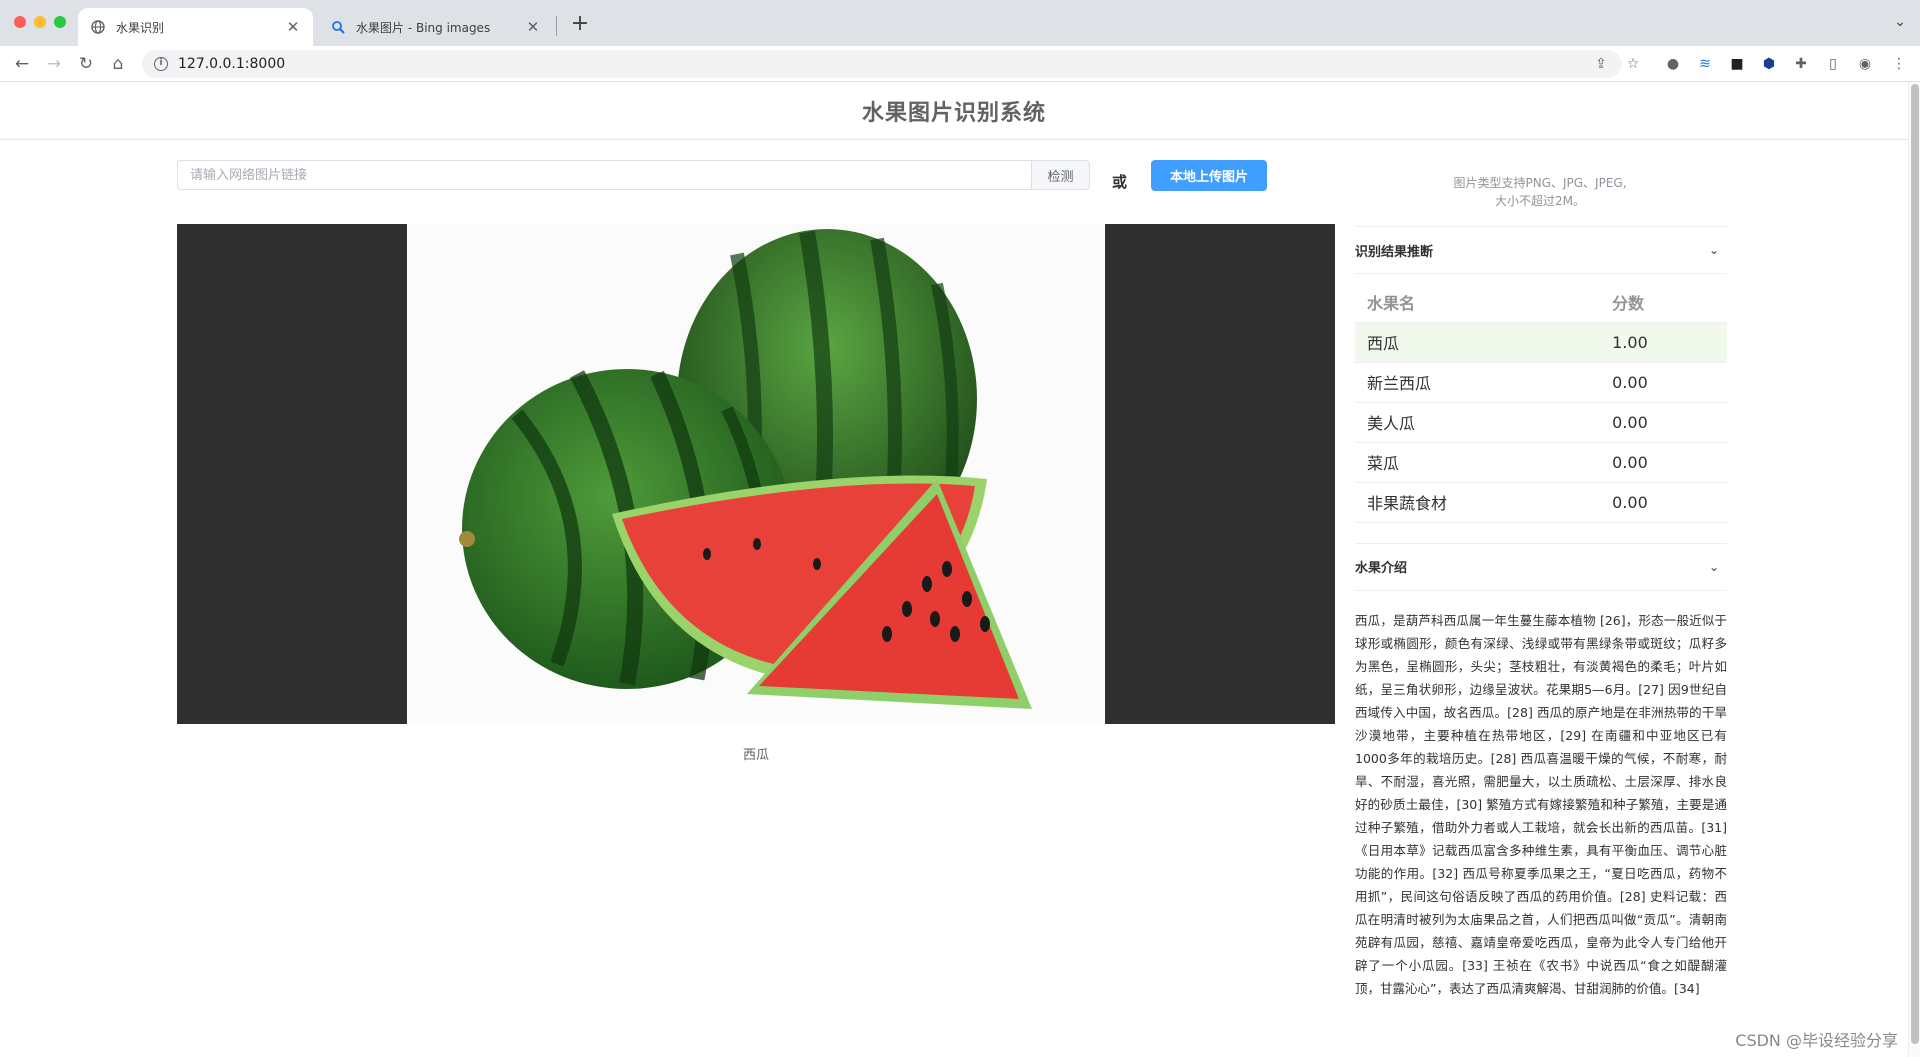  What do you see at coordinates (1663, 342) in the screenshot?
I see `score-cell: 1.00` at bounding box center [1663, 342].